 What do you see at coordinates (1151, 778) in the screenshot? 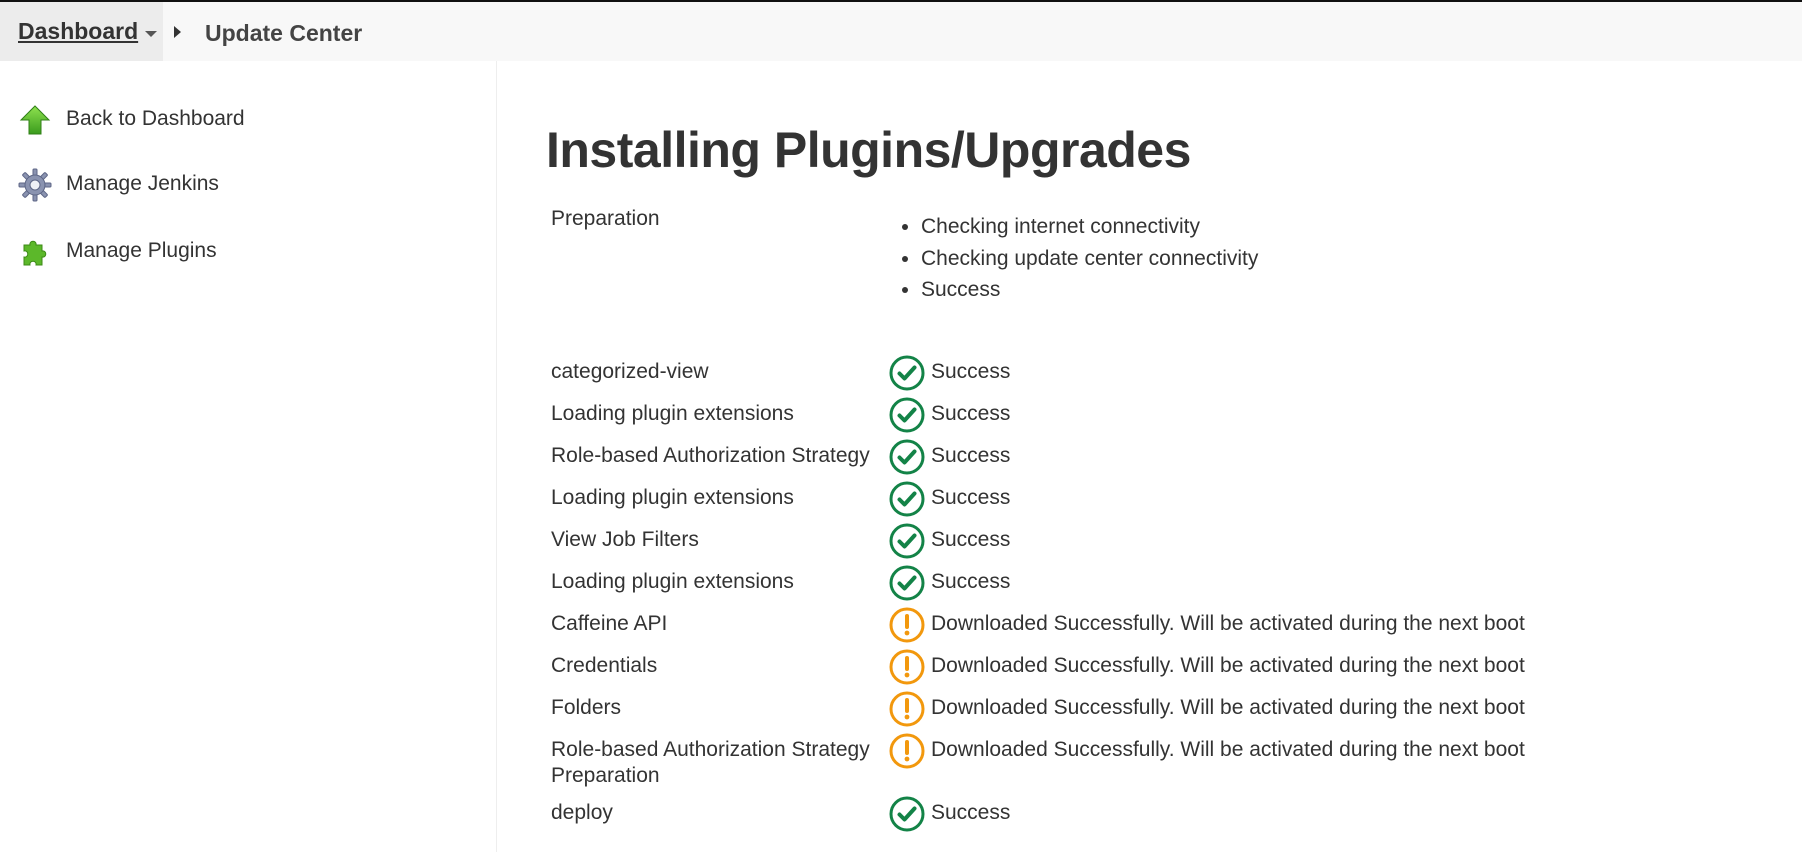
I see `preparation-row-2: Preparation` at bounding box center [1151, 778].